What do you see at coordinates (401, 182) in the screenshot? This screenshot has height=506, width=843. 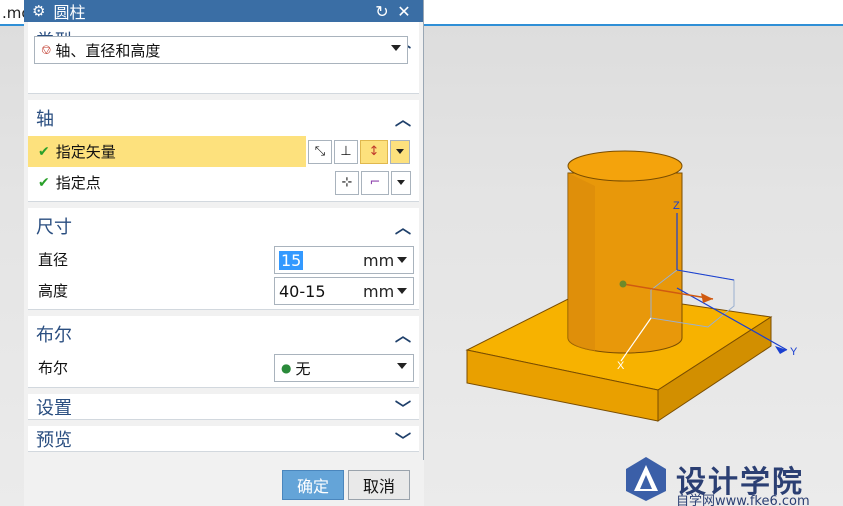 I see `point-dropdown-button` at bounding box center [401, 182].